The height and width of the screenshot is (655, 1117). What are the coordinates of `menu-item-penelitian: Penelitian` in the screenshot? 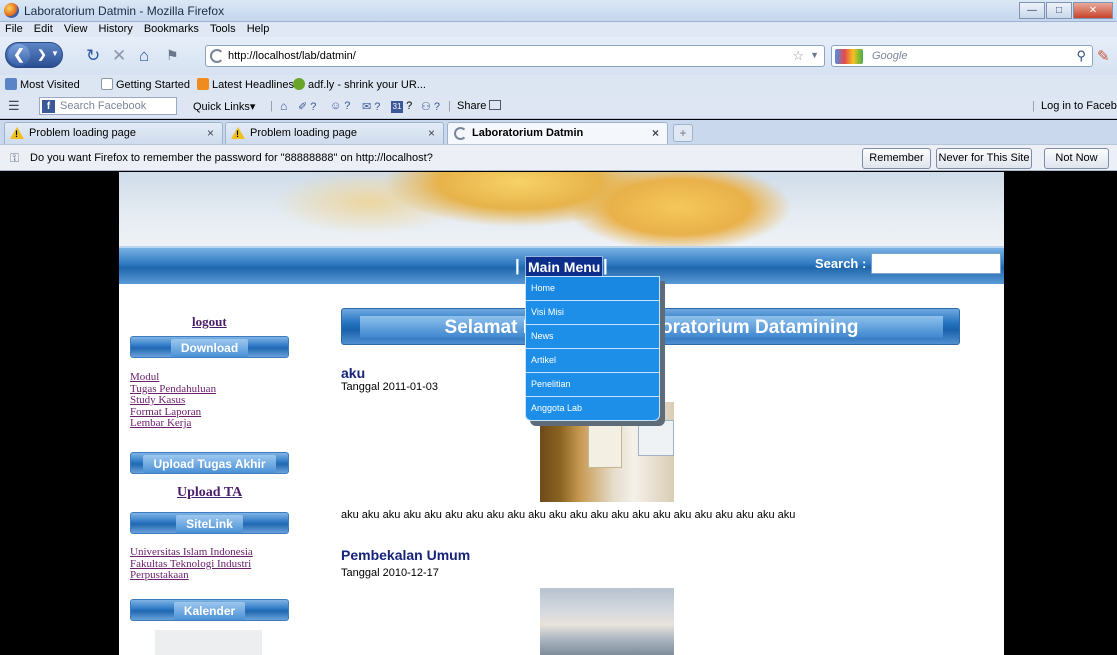 It's located at (592, 385).